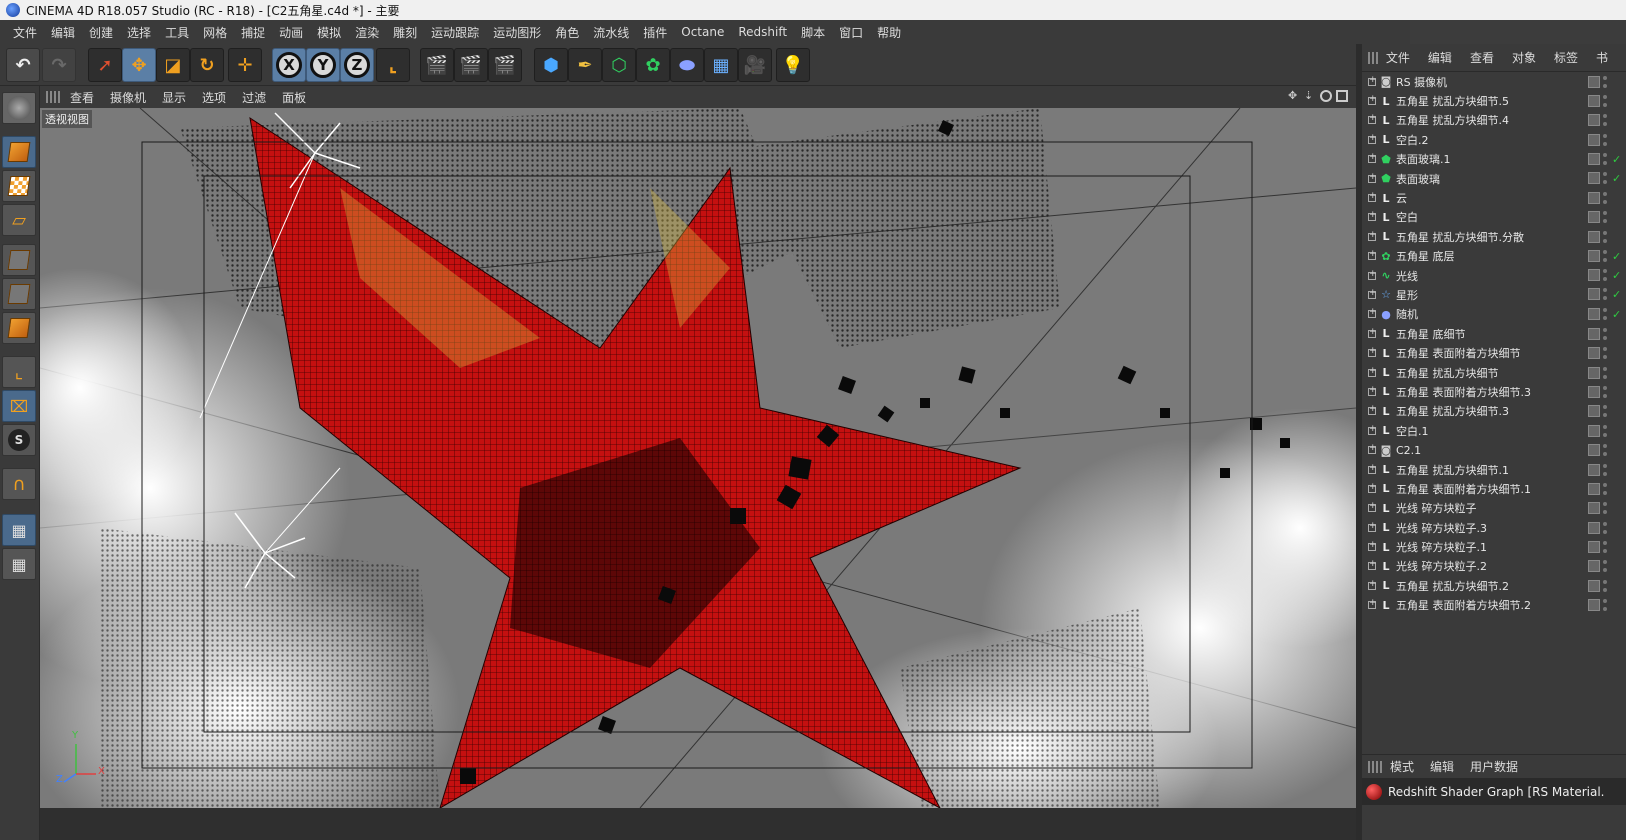 This screenshot has width=1626, height=840. I want to click on points-mode-button, so click(19, 260).